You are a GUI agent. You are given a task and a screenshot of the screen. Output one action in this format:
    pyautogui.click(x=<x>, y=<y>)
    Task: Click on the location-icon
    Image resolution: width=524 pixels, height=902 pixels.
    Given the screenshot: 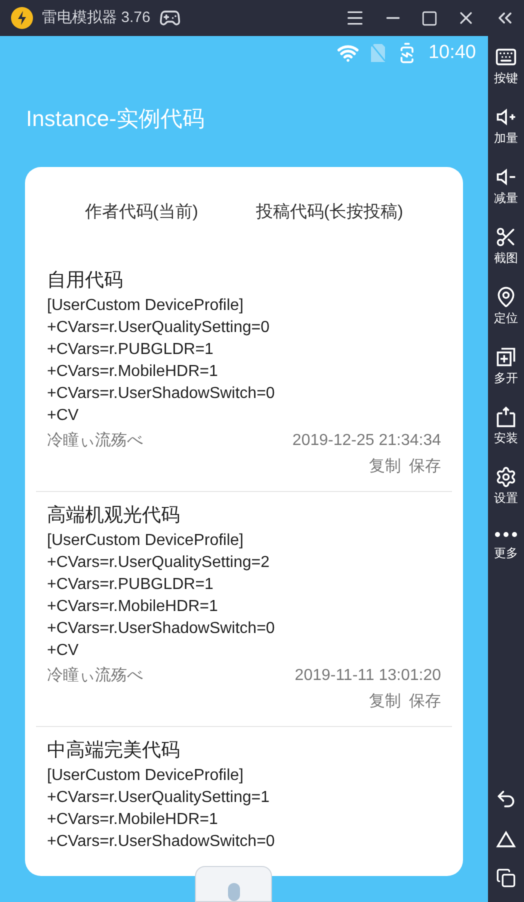 What is the action you would take?
    pyautogui.click(x=506, y=297)
    